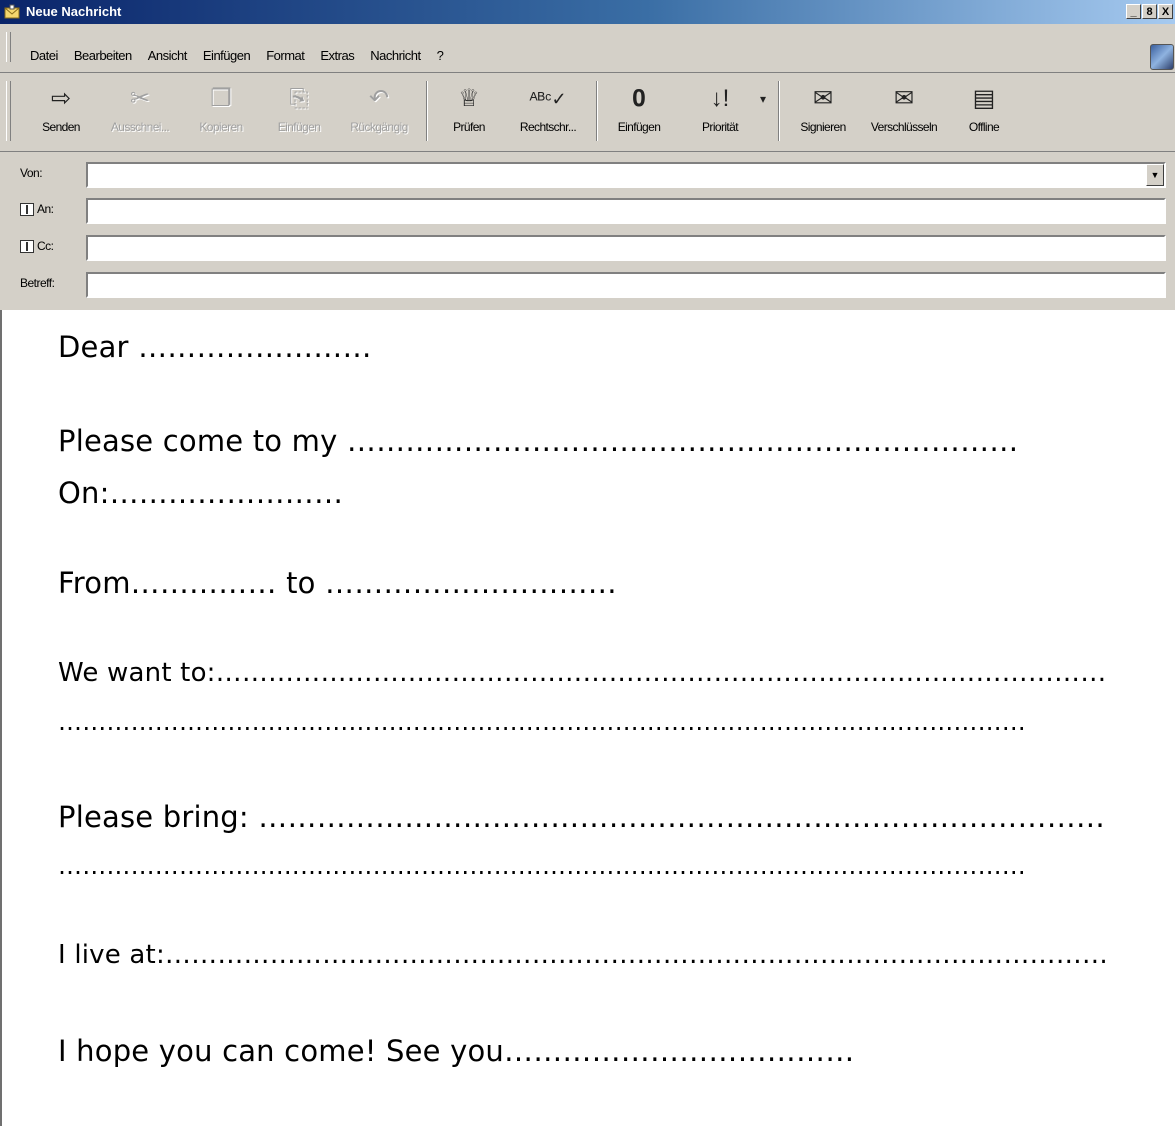 This screenshot has height=1126, width=1175. Describe the element at coordinates (395, 56) in the screenshot. I see `menu-nachricht: Nachricht` at that location.